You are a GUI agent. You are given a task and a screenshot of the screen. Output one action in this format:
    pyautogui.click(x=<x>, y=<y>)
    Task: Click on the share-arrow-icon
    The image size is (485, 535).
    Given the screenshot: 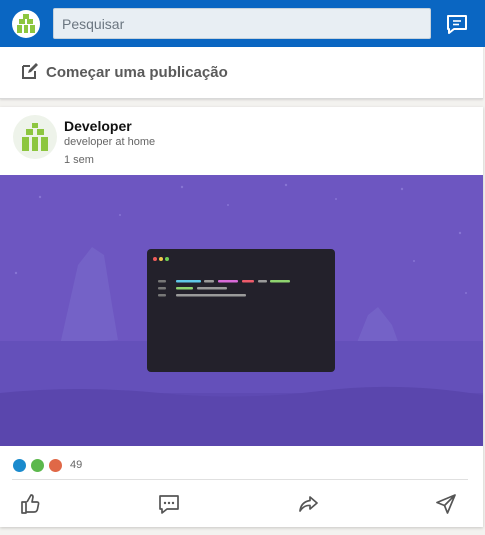 What is the action you would take?
    pyautogui.click(x=308, y=504)
    